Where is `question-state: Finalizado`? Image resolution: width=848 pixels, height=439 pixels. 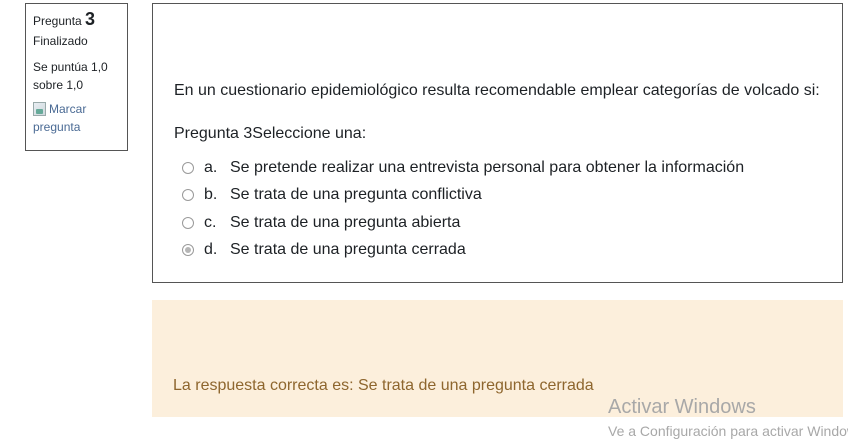
question-state: Finalizado is located at coordinates (60, 41).